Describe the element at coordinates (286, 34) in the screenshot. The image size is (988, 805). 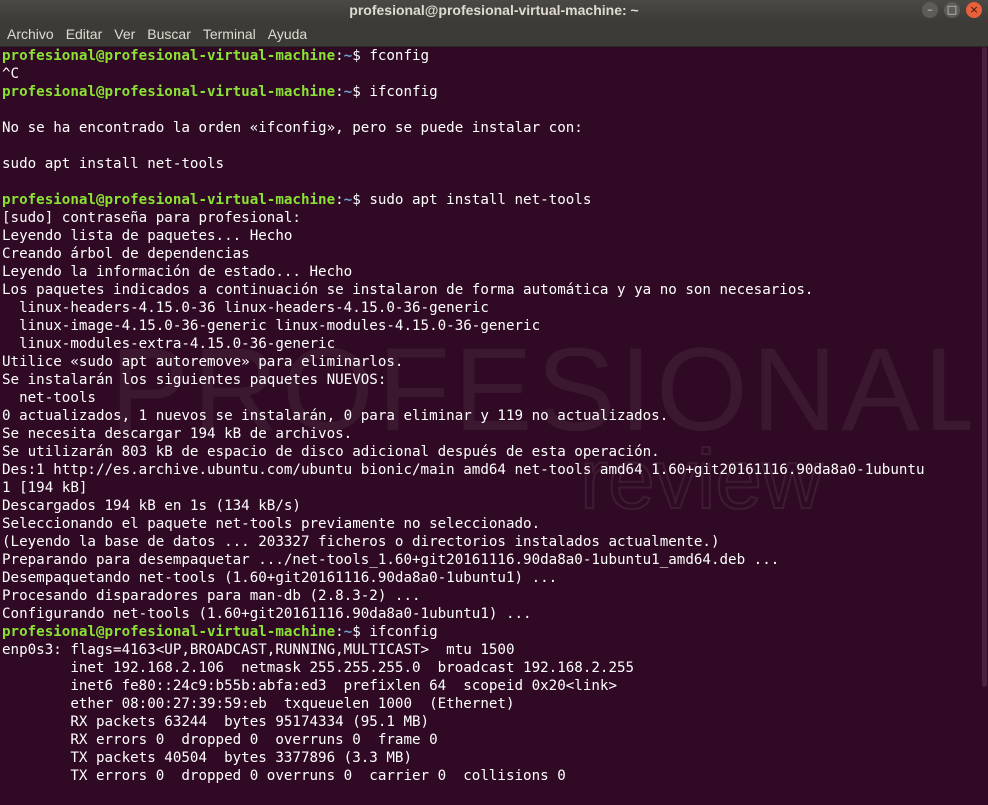
I see `menu-ayuda: Ayuda` at that location.